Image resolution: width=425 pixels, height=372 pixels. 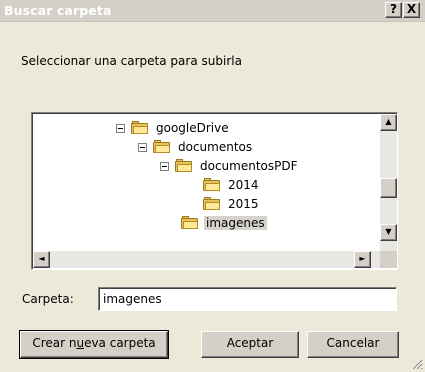 What do you see at coordinates (120, 343) in the screenshot?
I see `new-folder-label-end: eva carpeta` at bounding box center [120, 343].